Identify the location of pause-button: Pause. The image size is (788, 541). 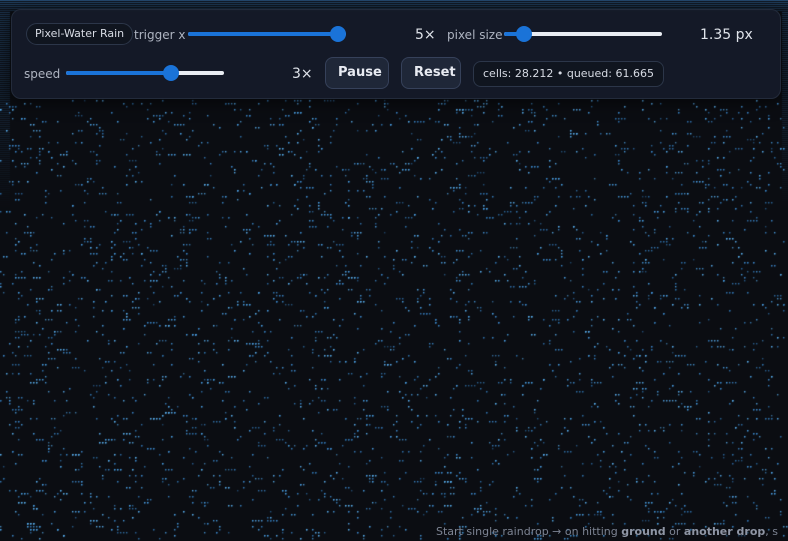
(357, 73).